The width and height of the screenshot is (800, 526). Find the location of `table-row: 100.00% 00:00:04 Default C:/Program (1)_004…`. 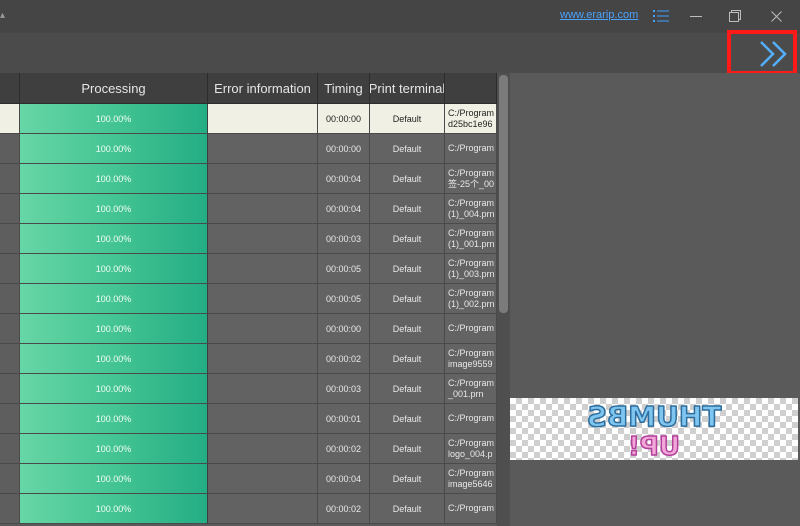

table-row: 100.00% 00:00:04 Default C:/Program (1)_004… is located at coordinates (248, 209).